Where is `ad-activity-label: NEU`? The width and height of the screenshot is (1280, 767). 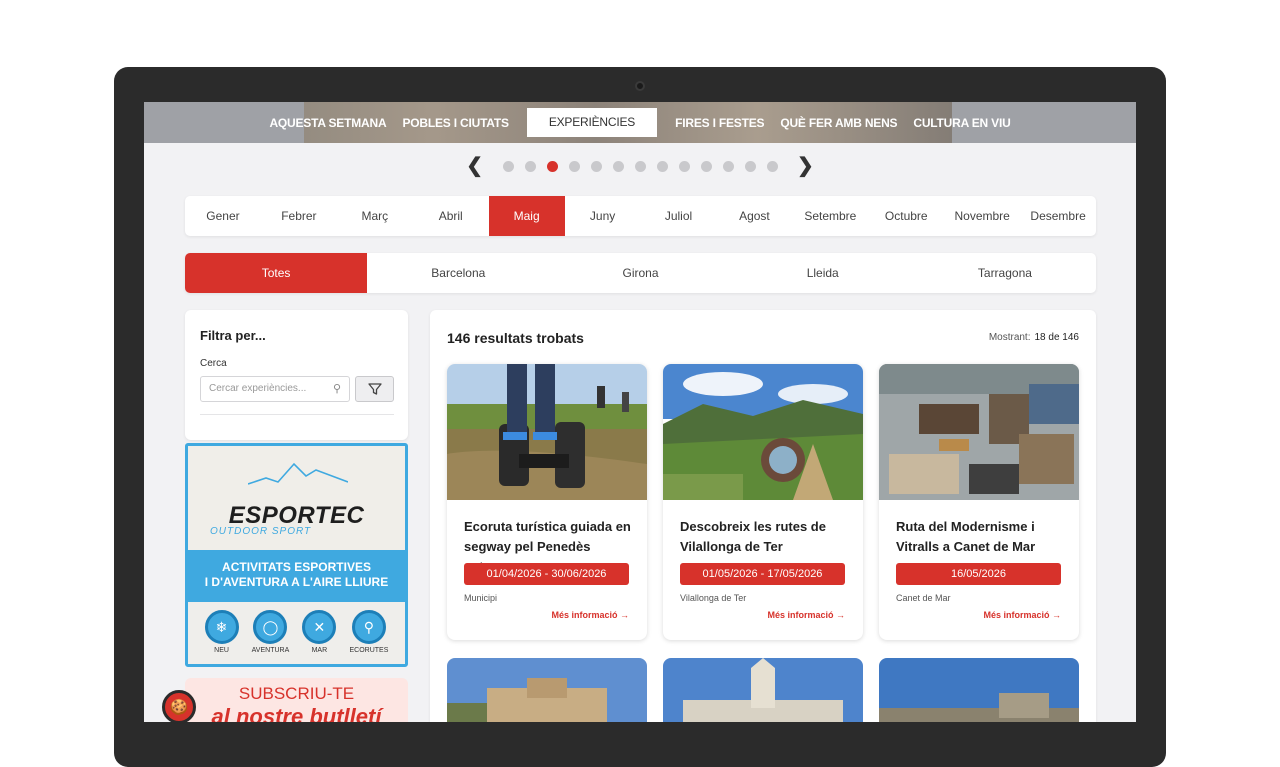
ad-activity-label: NEU is located at coordinates (221, 650).